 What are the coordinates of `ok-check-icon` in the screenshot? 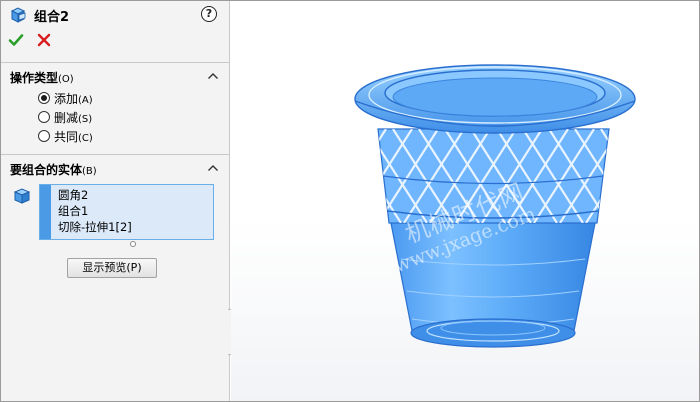 It's located at (16, 40).